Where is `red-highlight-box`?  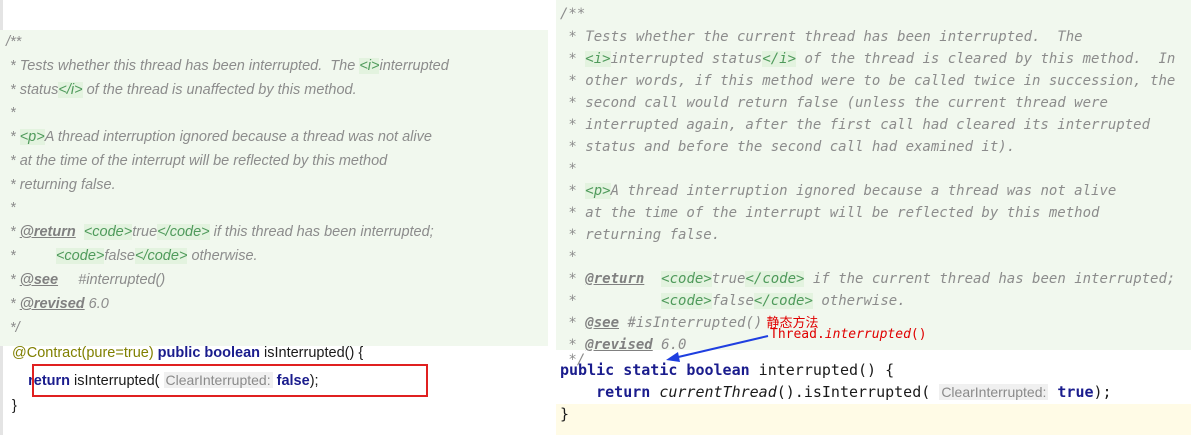 red-highlight-box is located at coordinates (230, 380).